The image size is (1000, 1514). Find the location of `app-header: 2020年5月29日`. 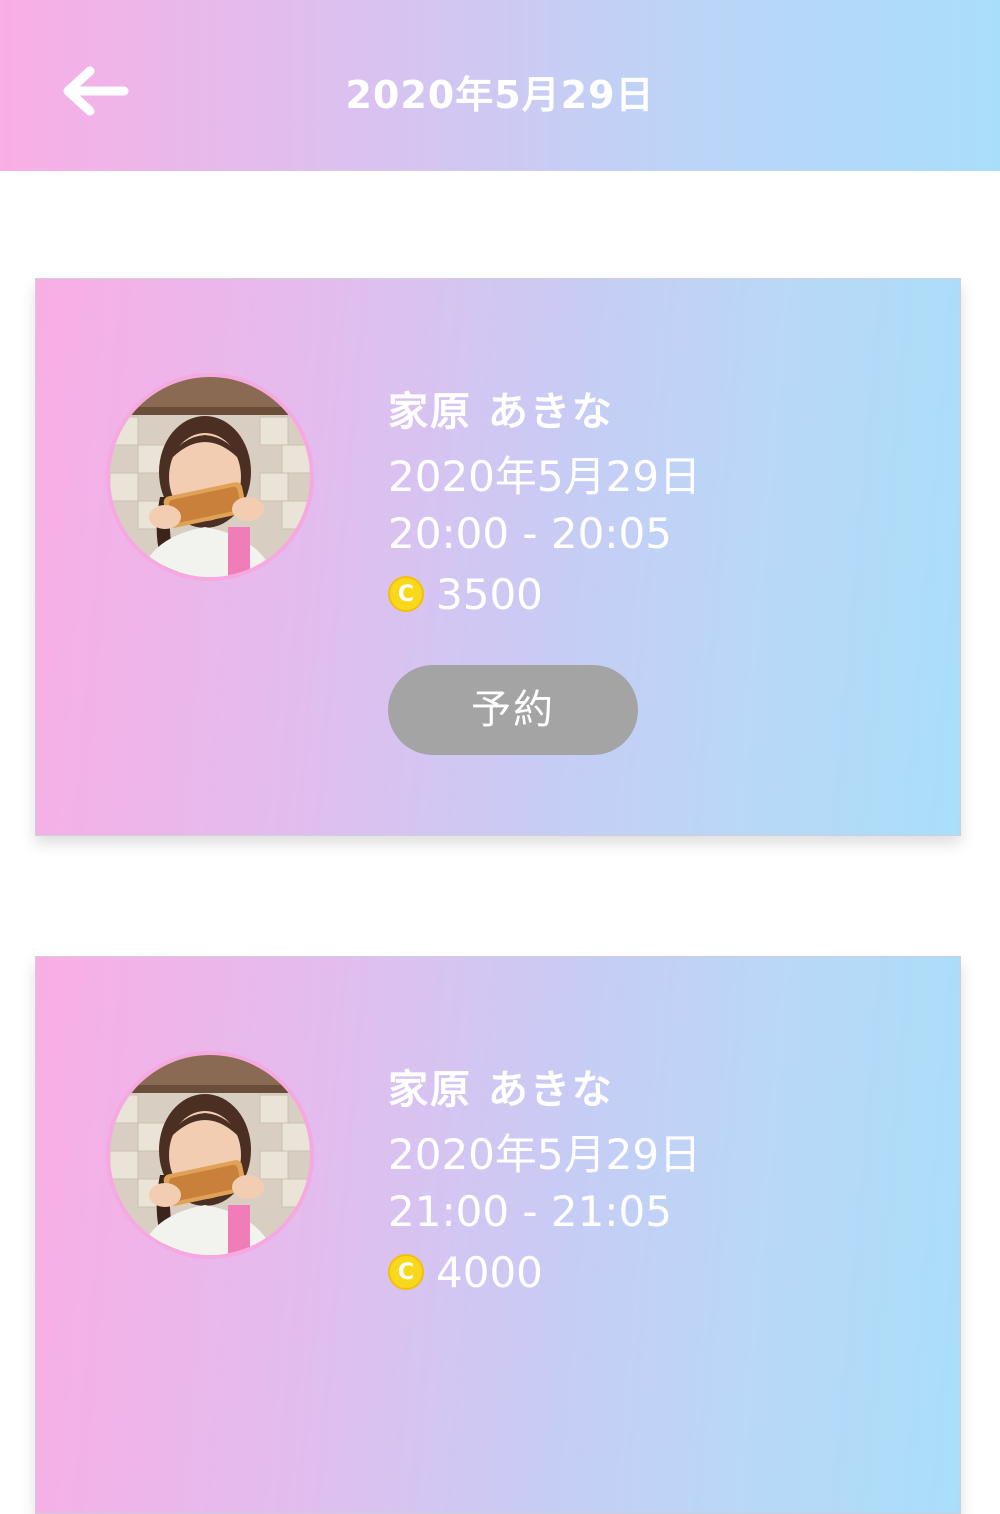

app-header: 2020年5月29日 is located at coordinates (500, 85).